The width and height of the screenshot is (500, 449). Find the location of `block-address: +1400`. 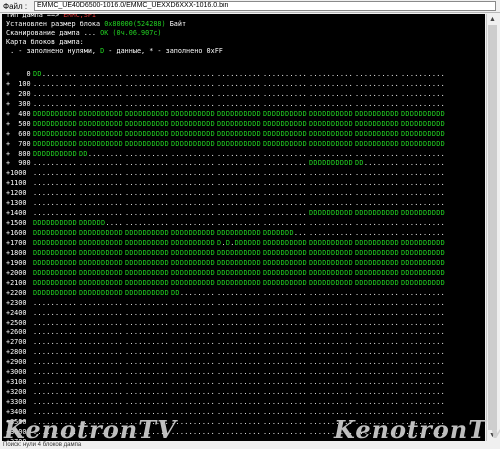

block-address: +1400 is located at coordinates (16, 213).